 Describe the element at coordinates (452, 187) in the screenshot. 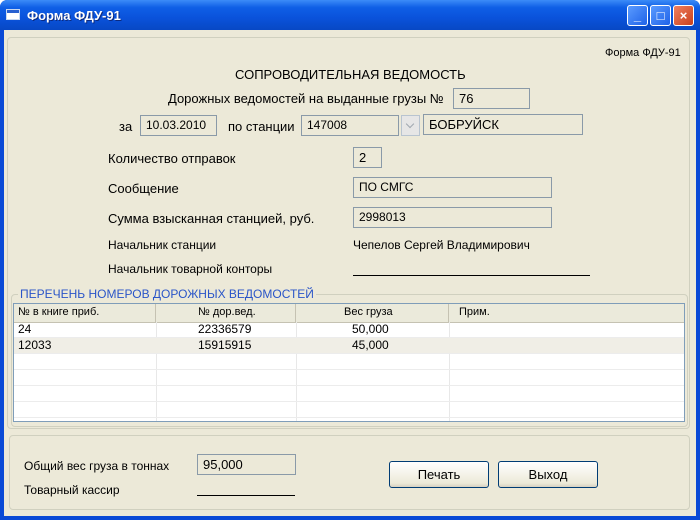

I see `message-field: ПО СМГС` at that location.